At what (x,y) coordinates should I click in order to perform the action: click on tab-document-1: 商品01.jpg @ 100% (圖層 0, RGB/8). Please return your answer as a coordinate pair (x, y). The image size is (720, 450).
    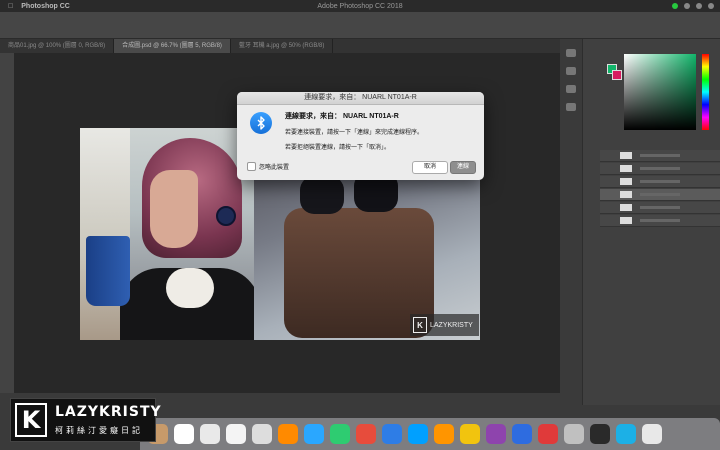
    Looking at the image, I should click on (57, 46).